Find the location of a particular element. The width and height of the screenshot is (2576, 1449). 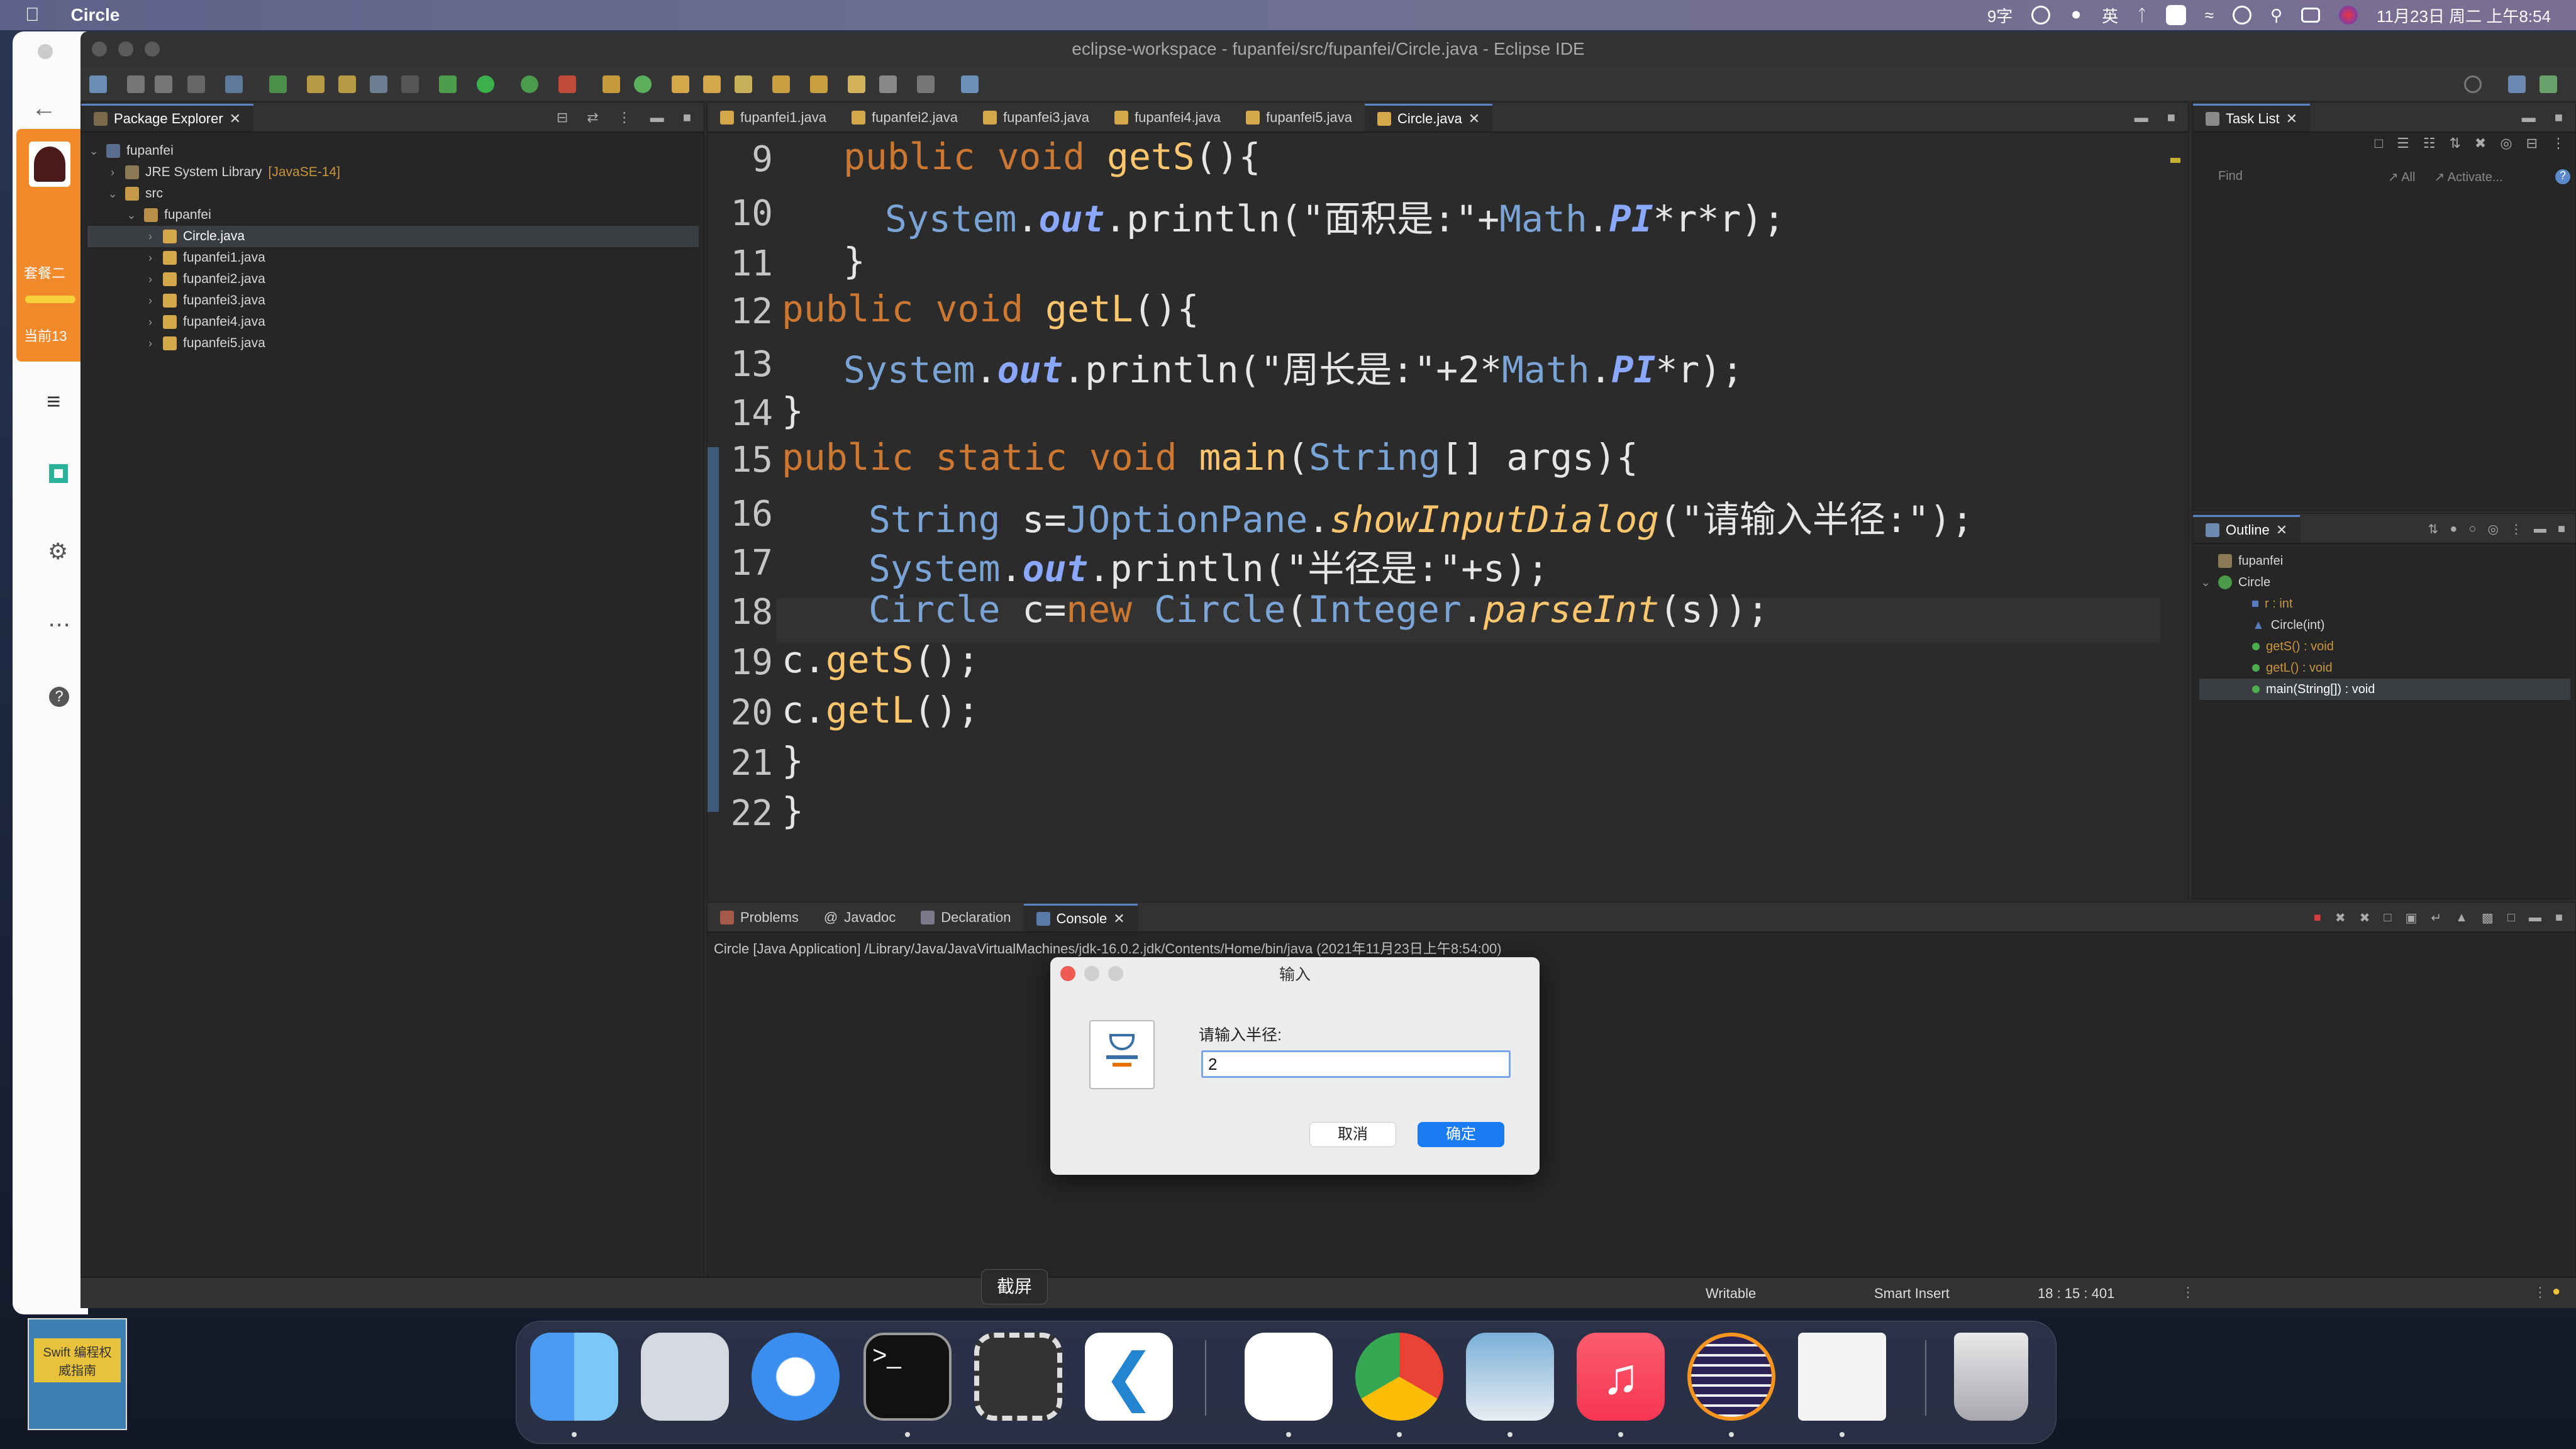

word-wrap-icon: ↵ is located at coordinates (2436, 918).